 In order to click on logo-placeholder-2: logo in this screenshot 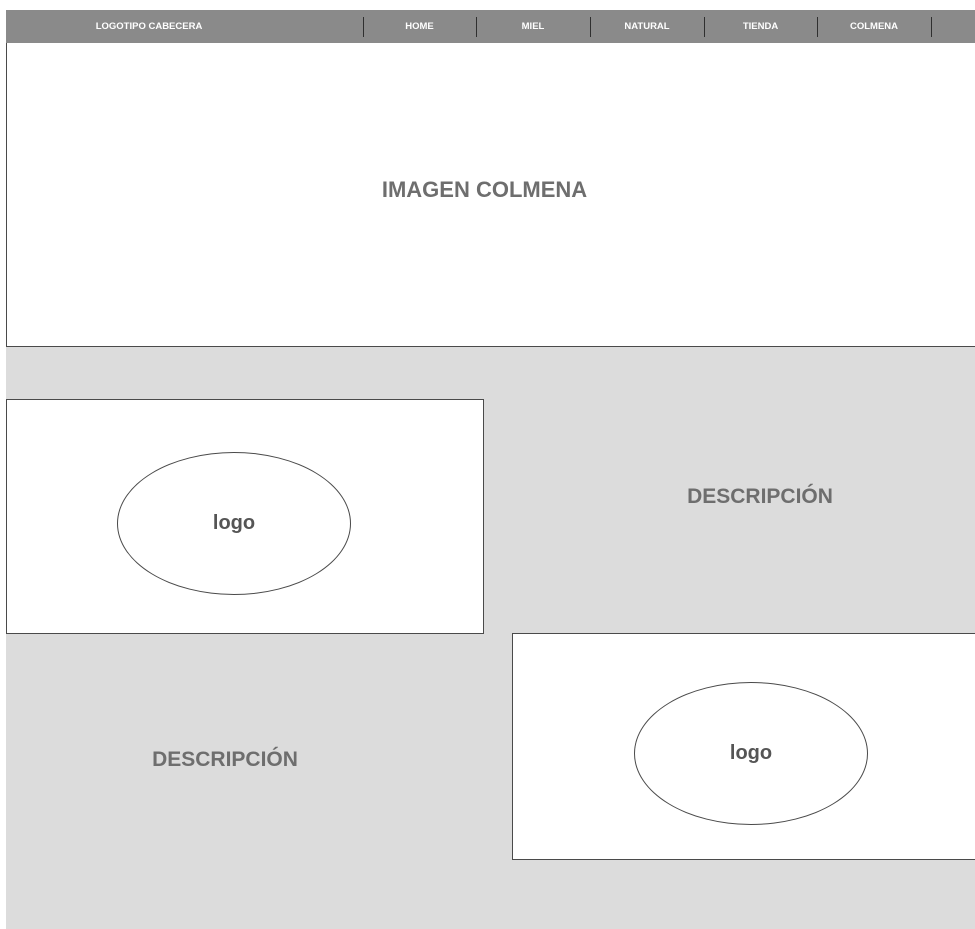, I will do `click(751, 753)`.